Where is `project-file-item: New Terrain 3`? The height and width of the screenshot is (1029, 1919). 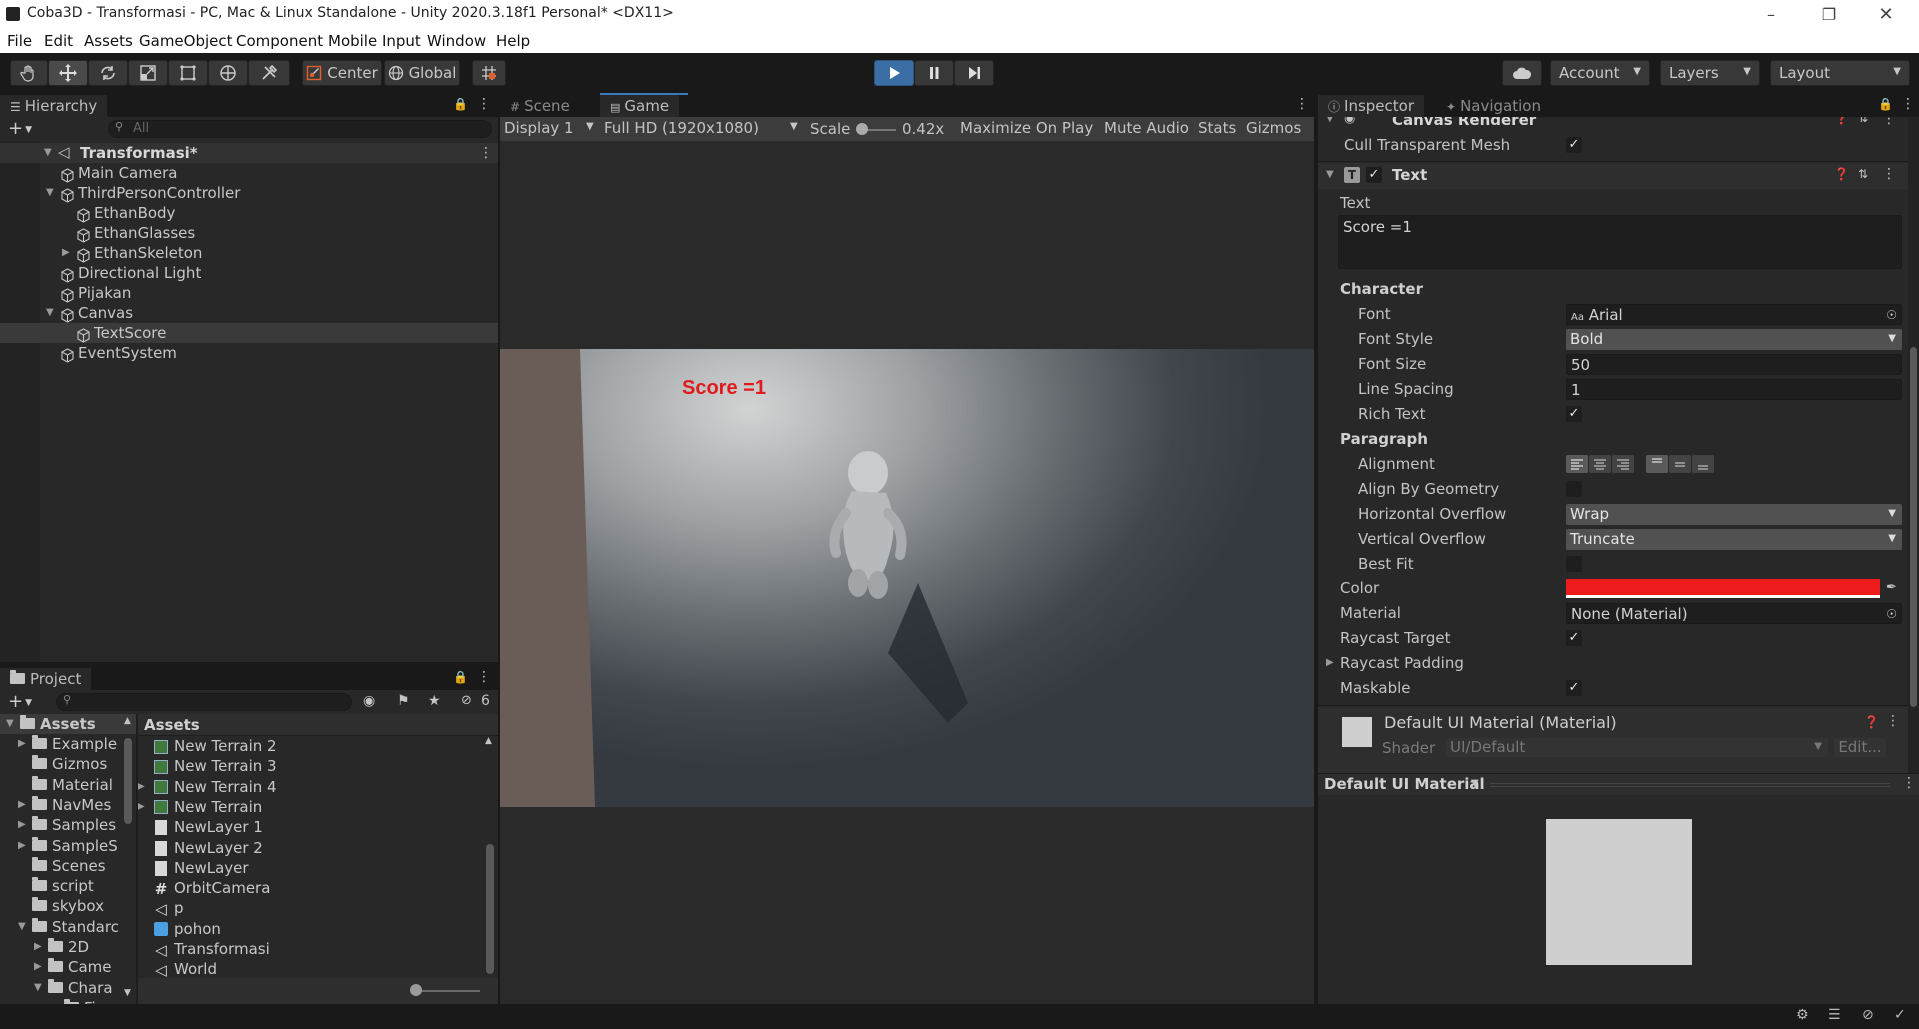 project-file-item: New Terrain 3 is located at coordinates (310, 766).